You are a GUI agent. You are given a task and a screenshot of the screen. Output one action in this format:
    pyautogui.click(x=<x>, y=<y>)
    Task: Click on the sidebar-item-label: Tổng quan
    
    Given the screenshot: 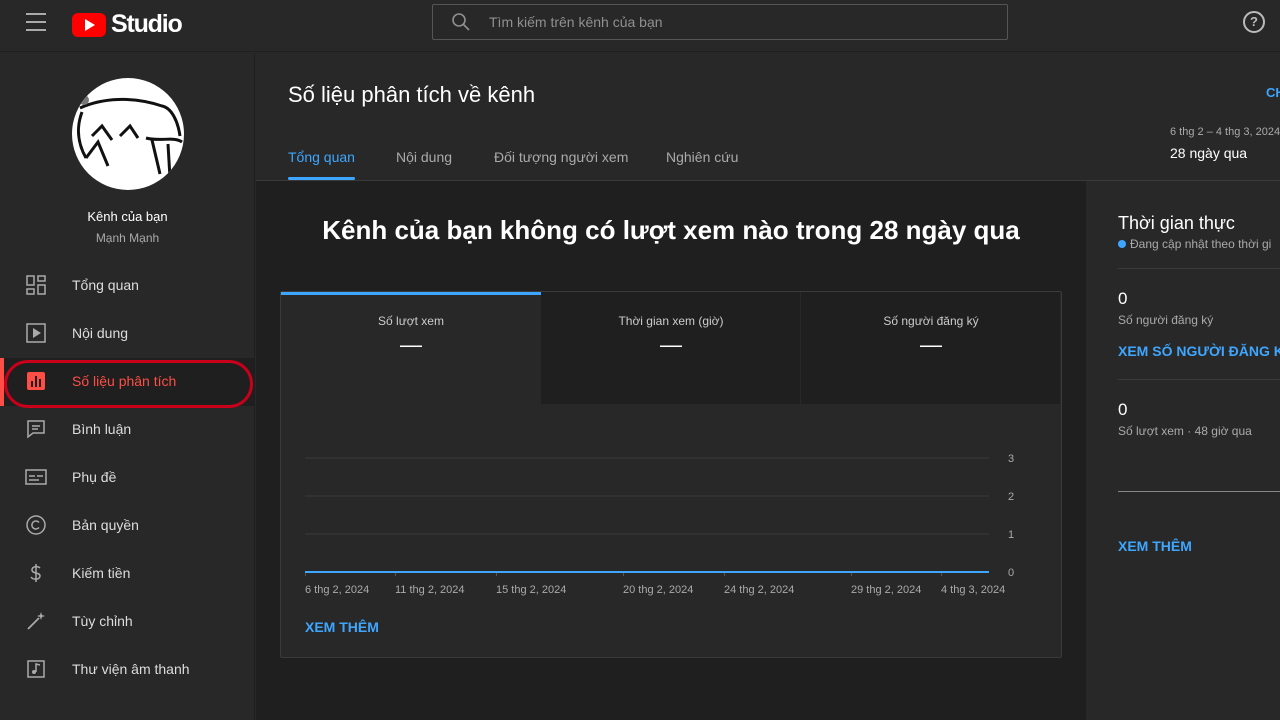 What is the action you would take?
    pyautogui.click(x=105, y=285)
    